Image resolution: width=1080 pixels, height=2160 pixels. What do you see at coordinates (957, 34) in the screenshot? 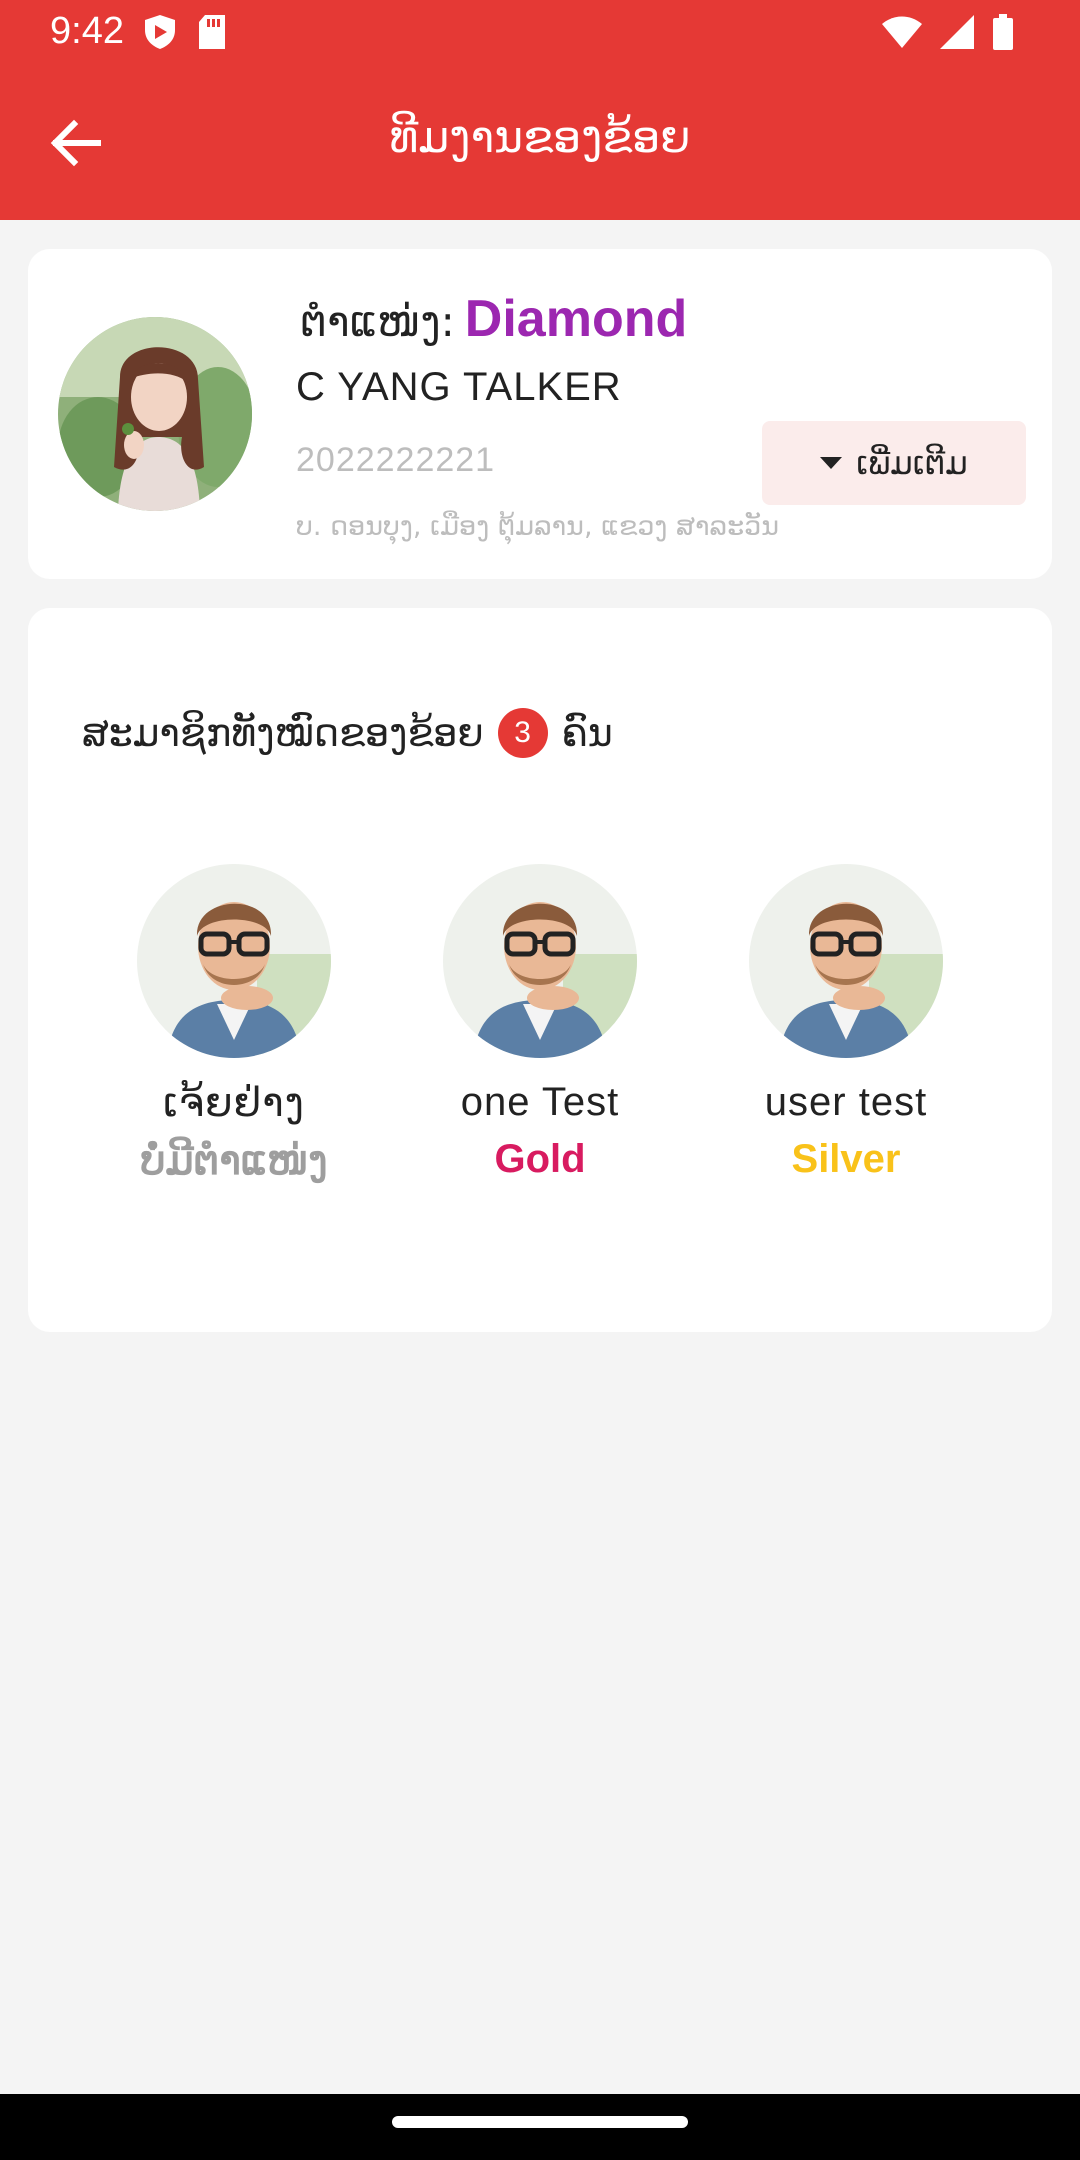
I see `signal-icon` at bounding box center [957, 34].